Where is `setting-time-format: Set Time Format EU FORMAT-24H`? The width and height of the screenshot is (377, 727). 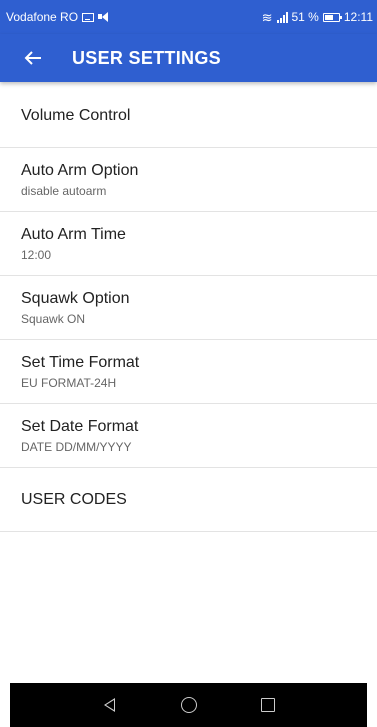
setting-time-format: Set Time Format EU FORMAT-24H is located at coordinates (188, 372).